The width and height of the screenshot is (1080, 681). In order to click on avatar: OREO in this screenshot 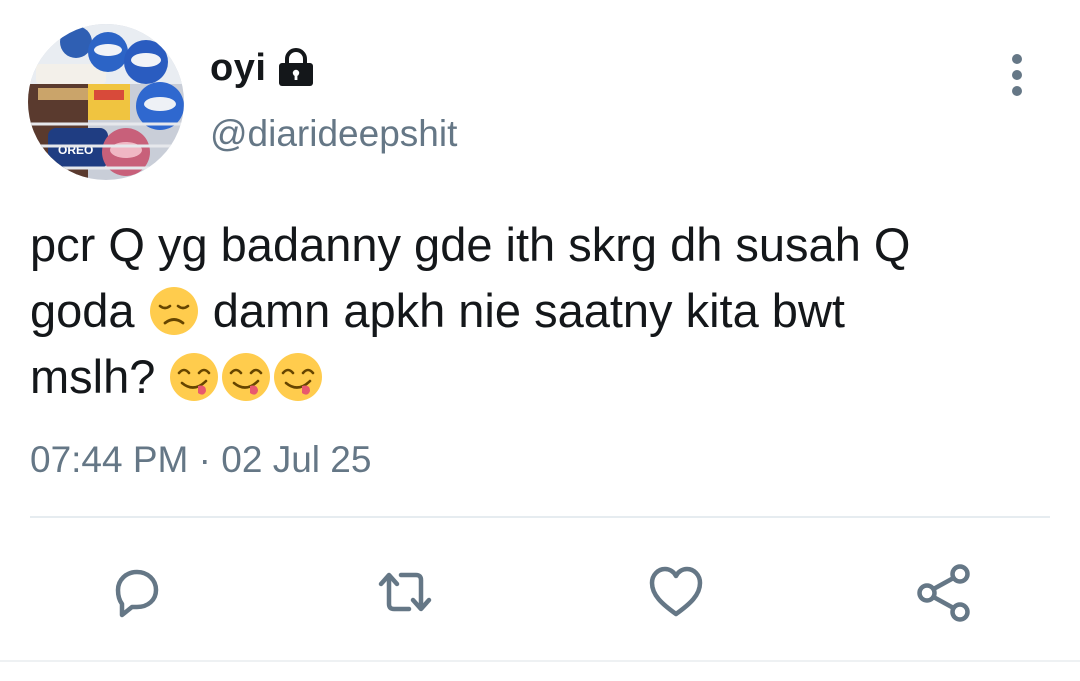, I will do `click(106, 102)`.